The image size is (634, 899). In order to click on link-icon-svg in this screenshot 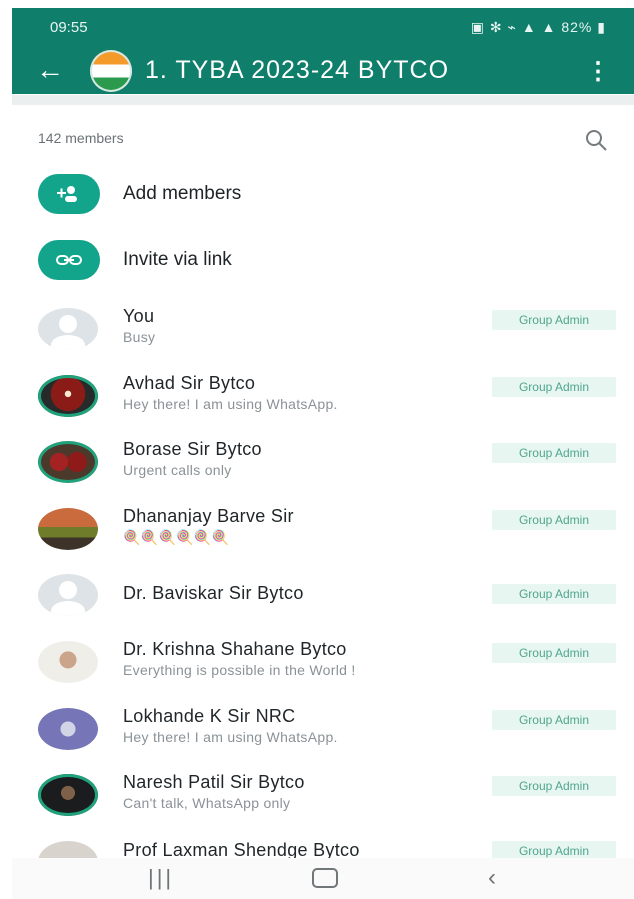, I will do `click(69, 260)`.